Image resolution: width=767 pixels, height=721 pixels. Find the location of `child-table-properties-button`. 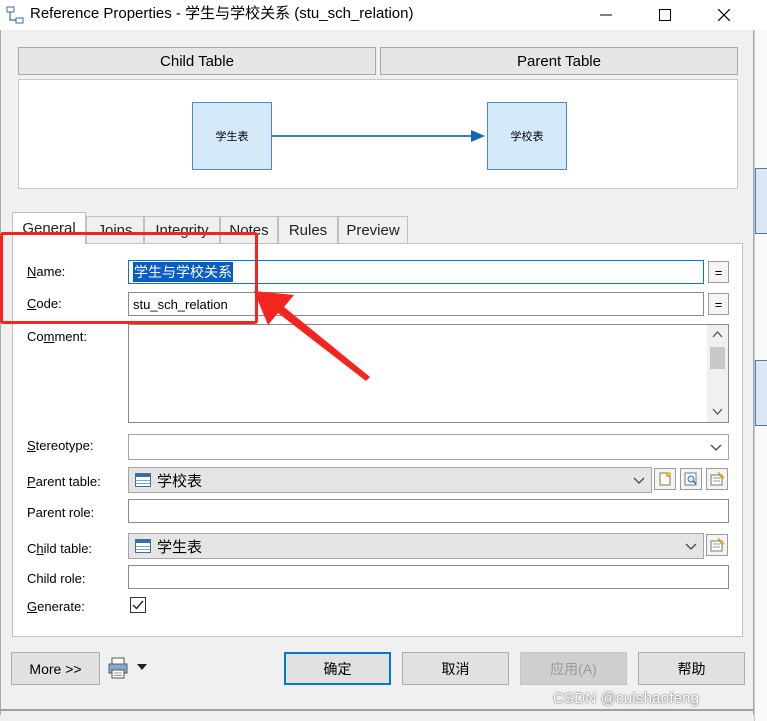

child-table-properties-button is located at coordinates (717, 545).